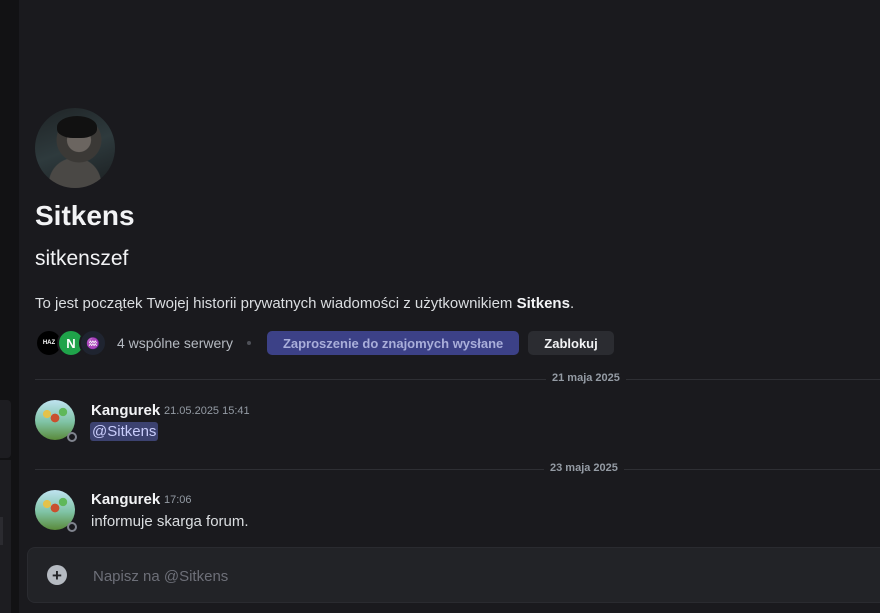 The image size is (880, 613). What do you see at coordinates (571, 343) in the screenshot?
I see `block-button: Zablokuj` at bounding box center [571, 343].